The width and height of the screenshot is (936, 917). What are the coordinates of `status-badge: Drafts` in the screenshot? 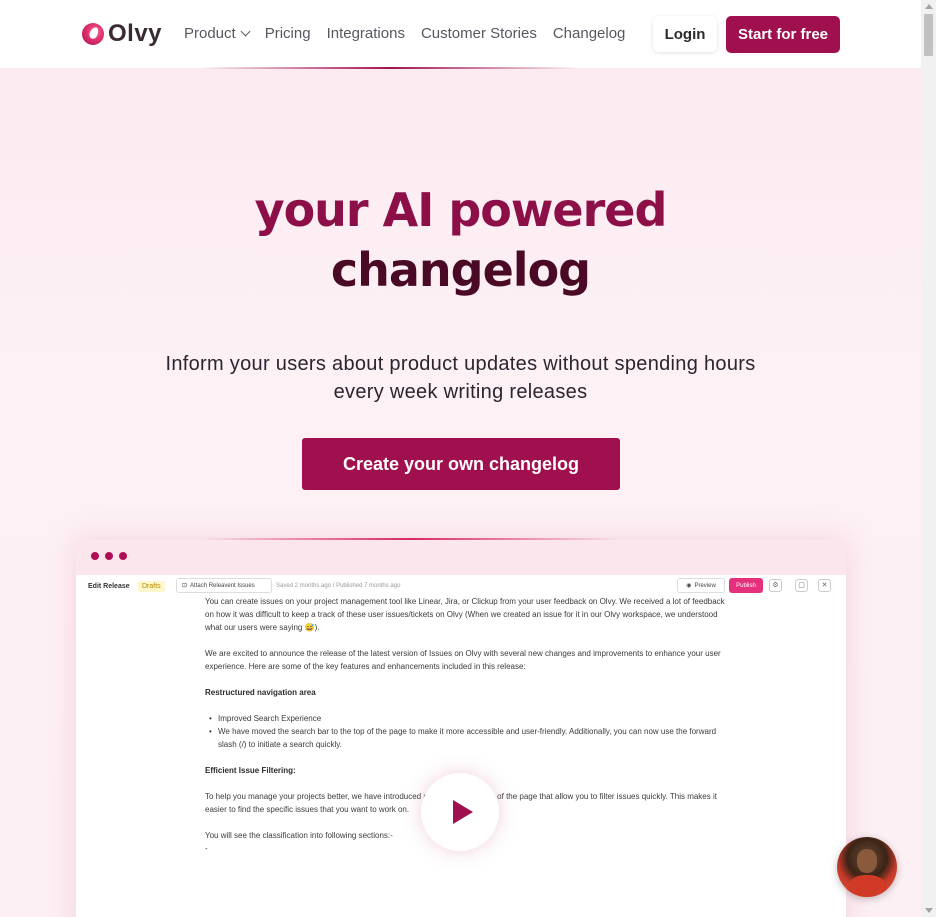 It's located at (151, 586).